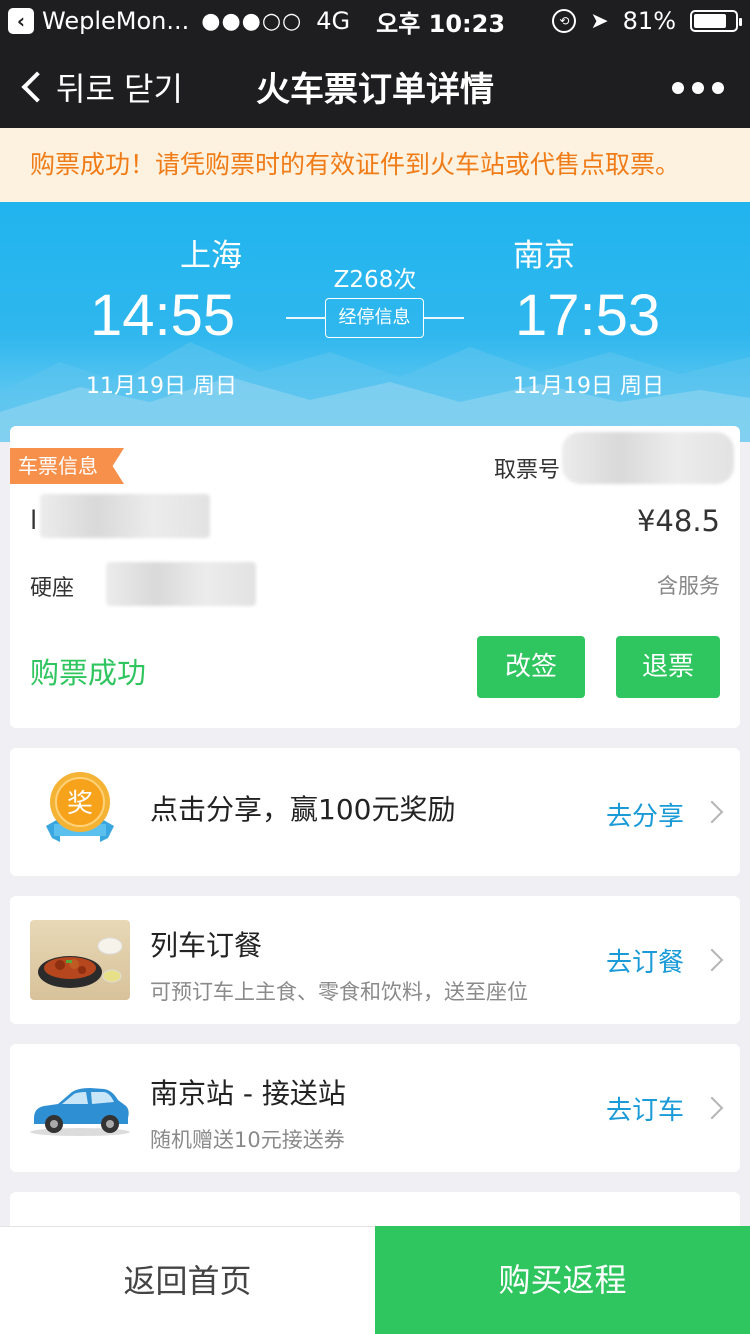 The image size is (750, 1334). I want to click on share-action-link: 去分享, so click(645, 814).